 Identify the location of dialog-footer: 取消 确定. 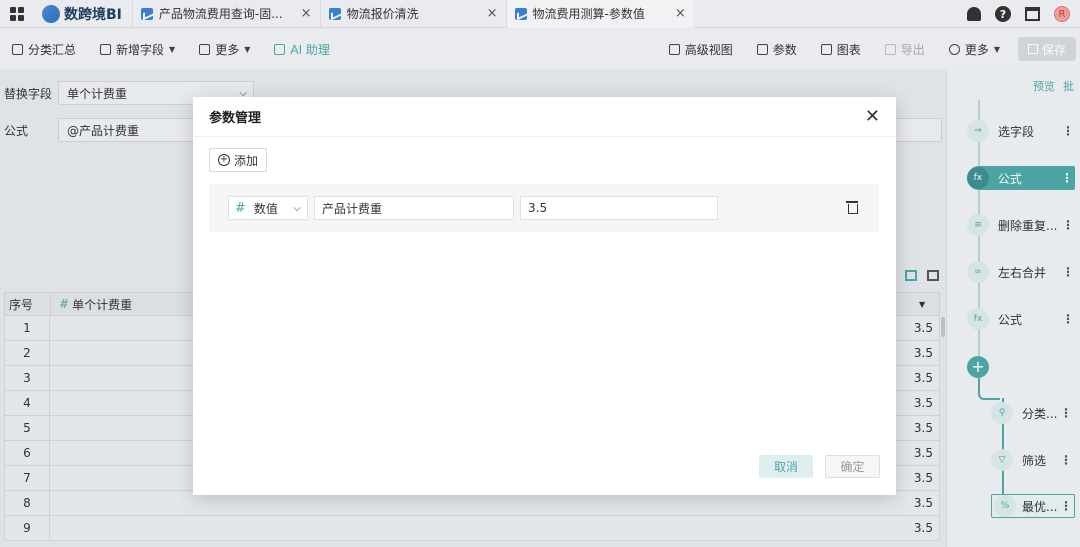
(819, 466).